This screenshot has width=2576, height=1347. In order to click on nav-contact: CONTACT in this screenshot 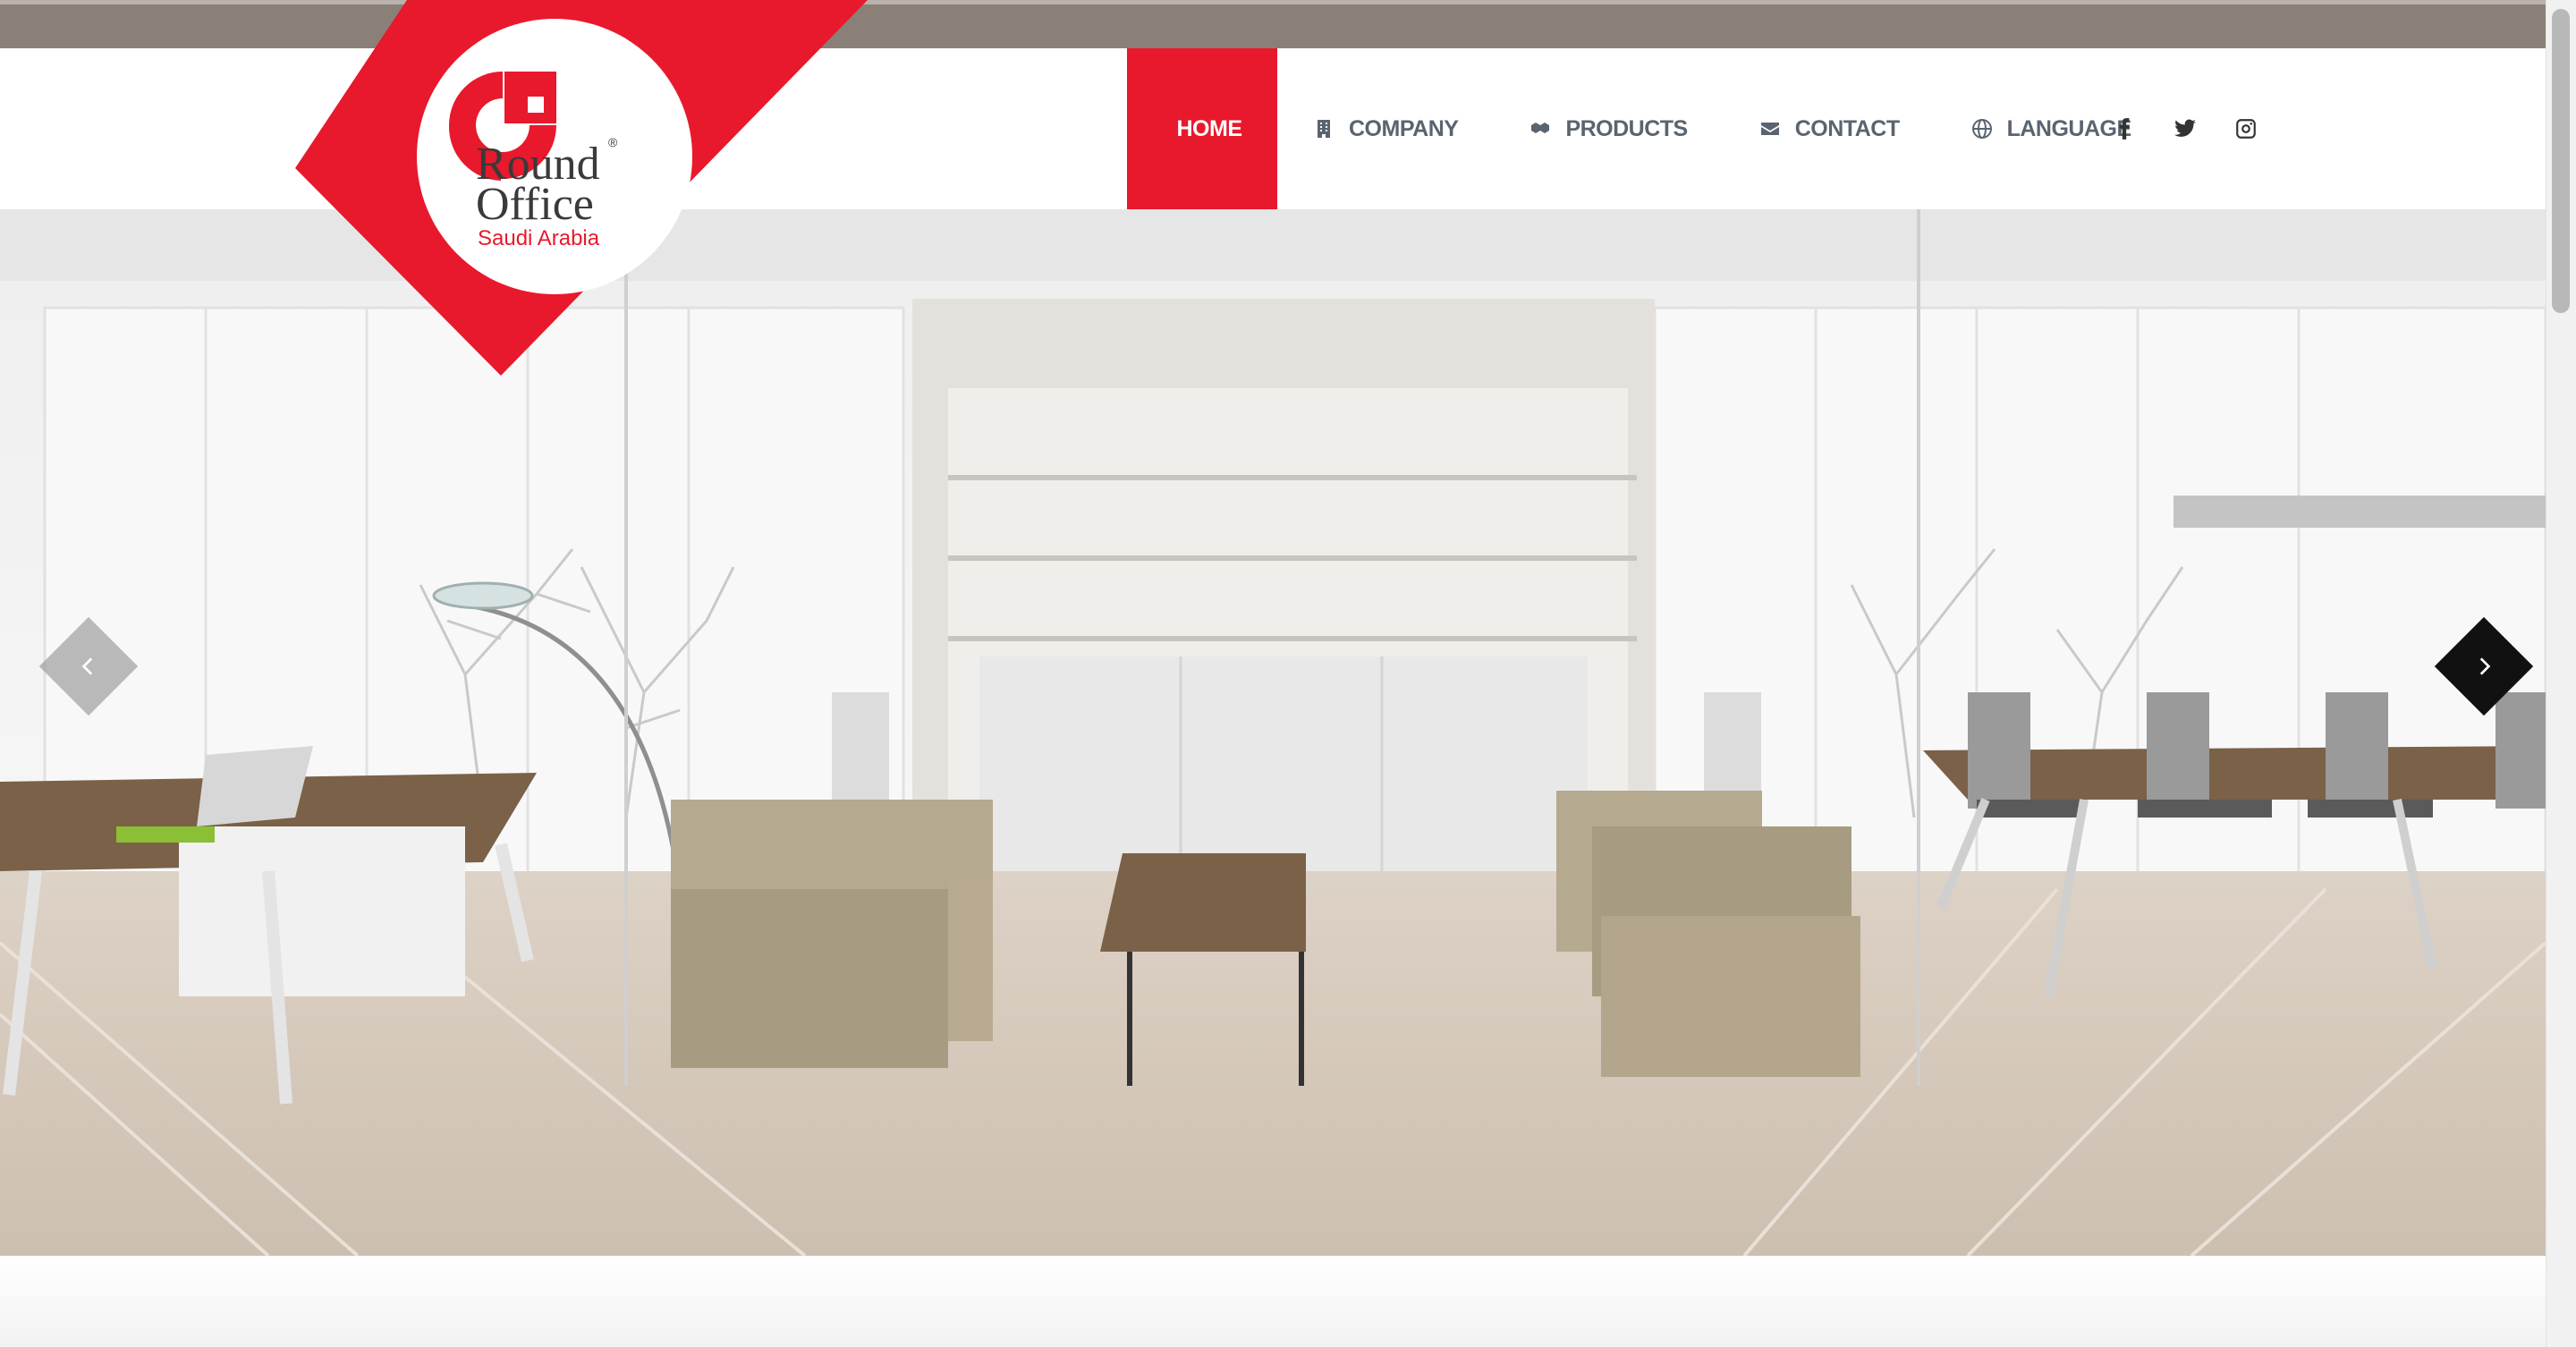, I will do `click(1830, 128)`.